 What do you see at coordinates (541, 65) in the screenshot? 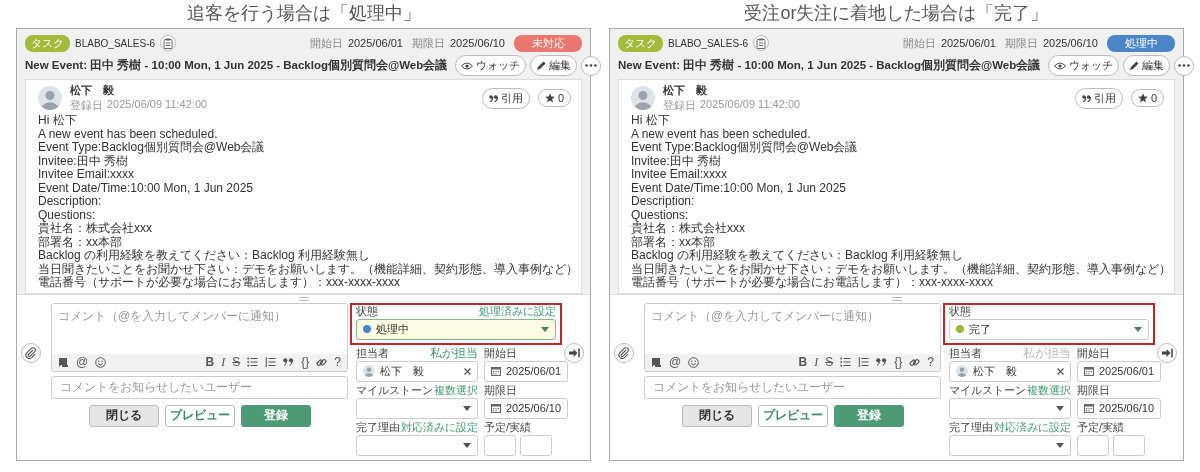
I see `pencil-icon` at bounding box center [541, 65].